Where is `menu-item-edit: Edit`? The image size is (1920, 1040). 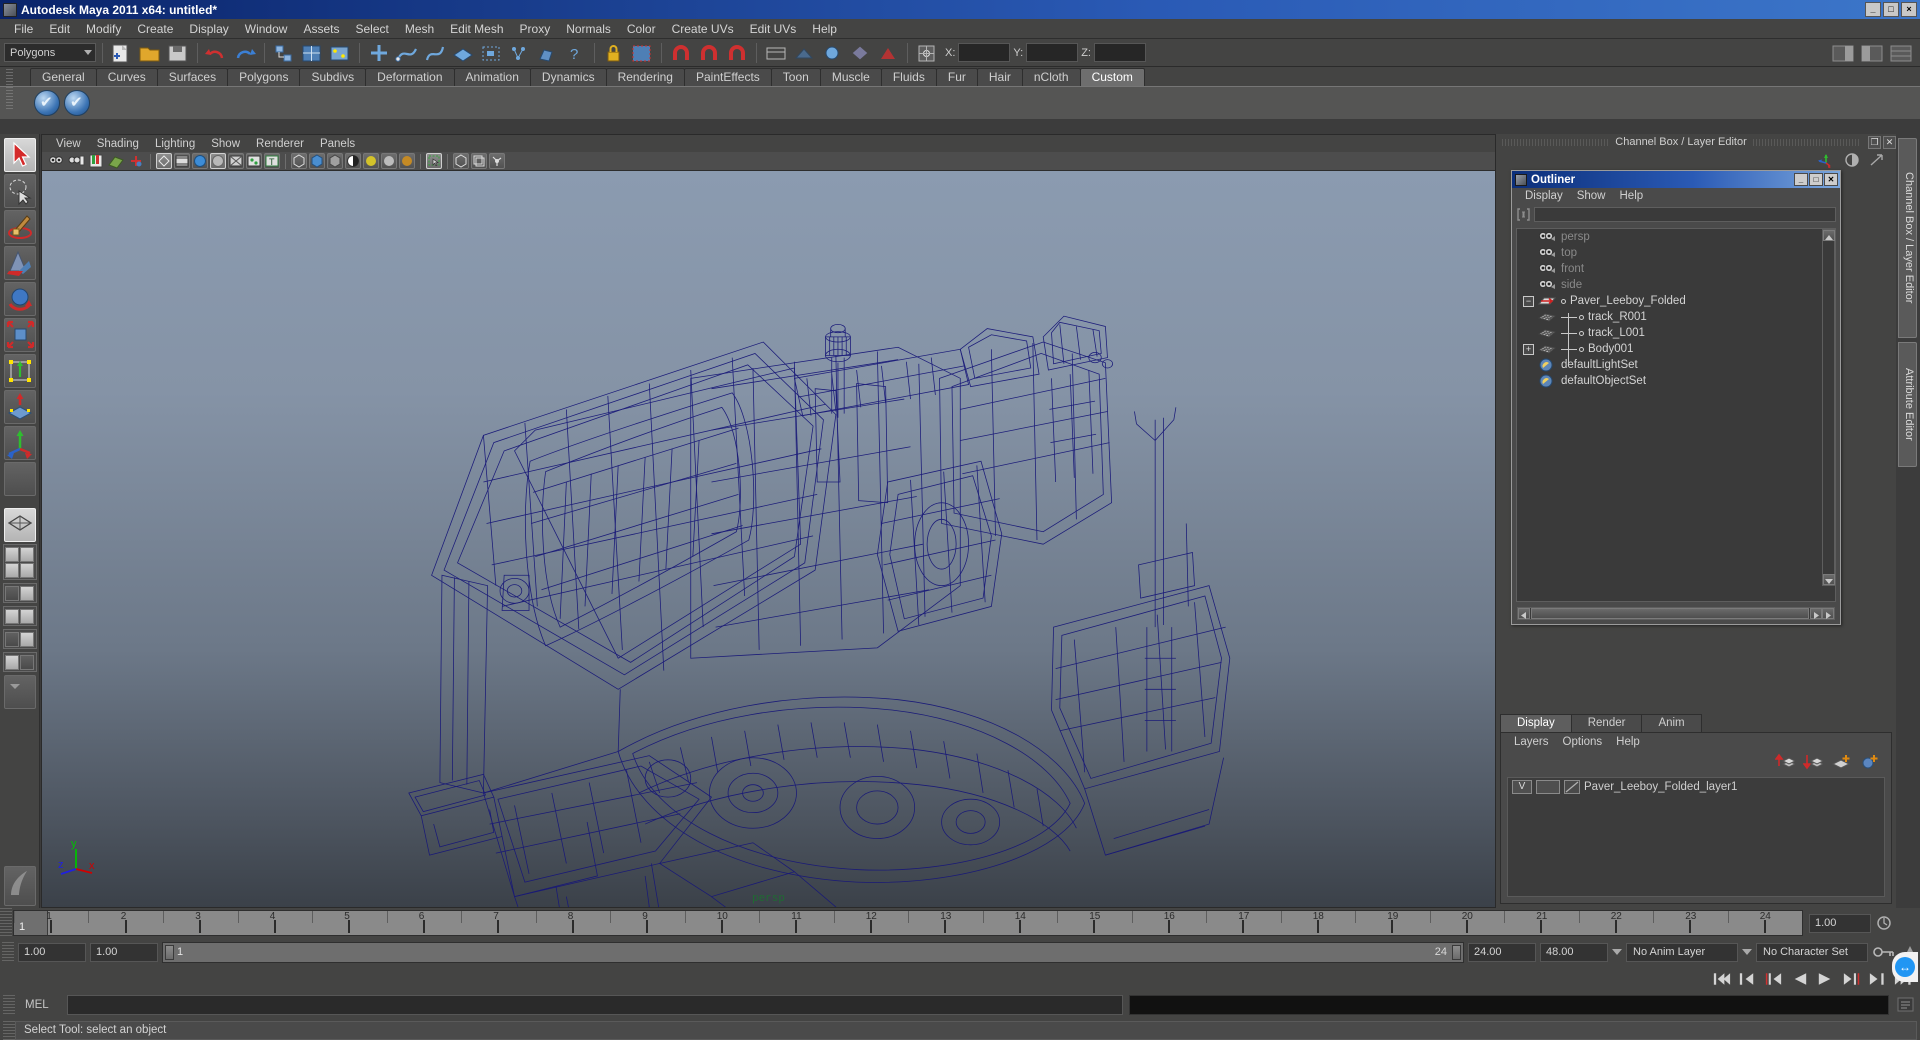
menu-item-edit: Edit is located at coordinates (59, 29).